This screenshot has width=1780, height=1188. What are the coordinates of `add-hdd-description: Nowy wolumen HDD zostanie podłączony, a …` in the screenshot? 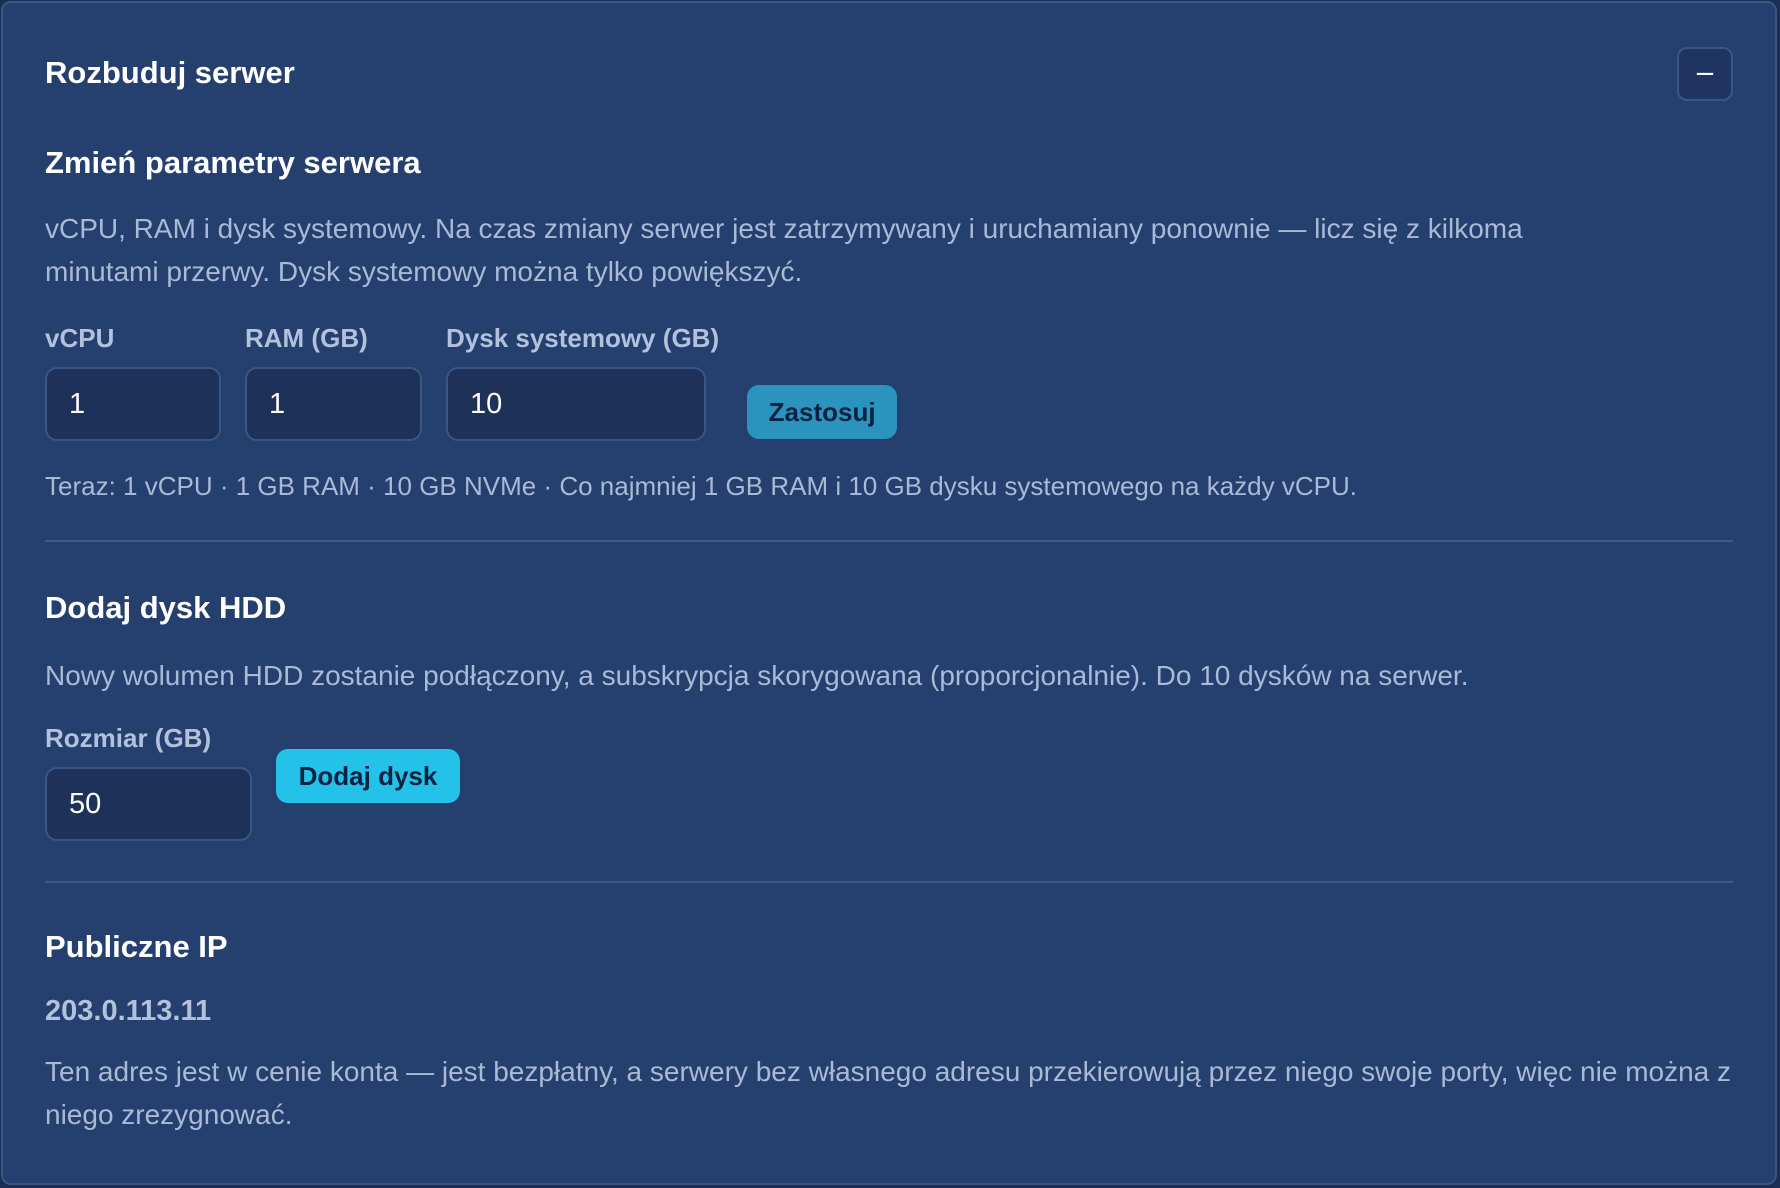 It's located at (757, 675).